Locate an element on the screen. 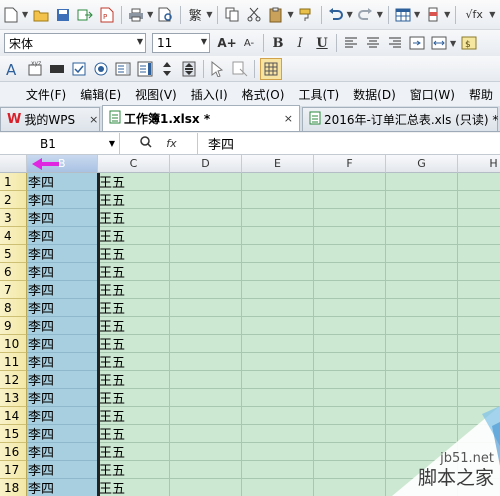 The image size is (500, 496). row-insert-icon is located at coordinates (433, 15).